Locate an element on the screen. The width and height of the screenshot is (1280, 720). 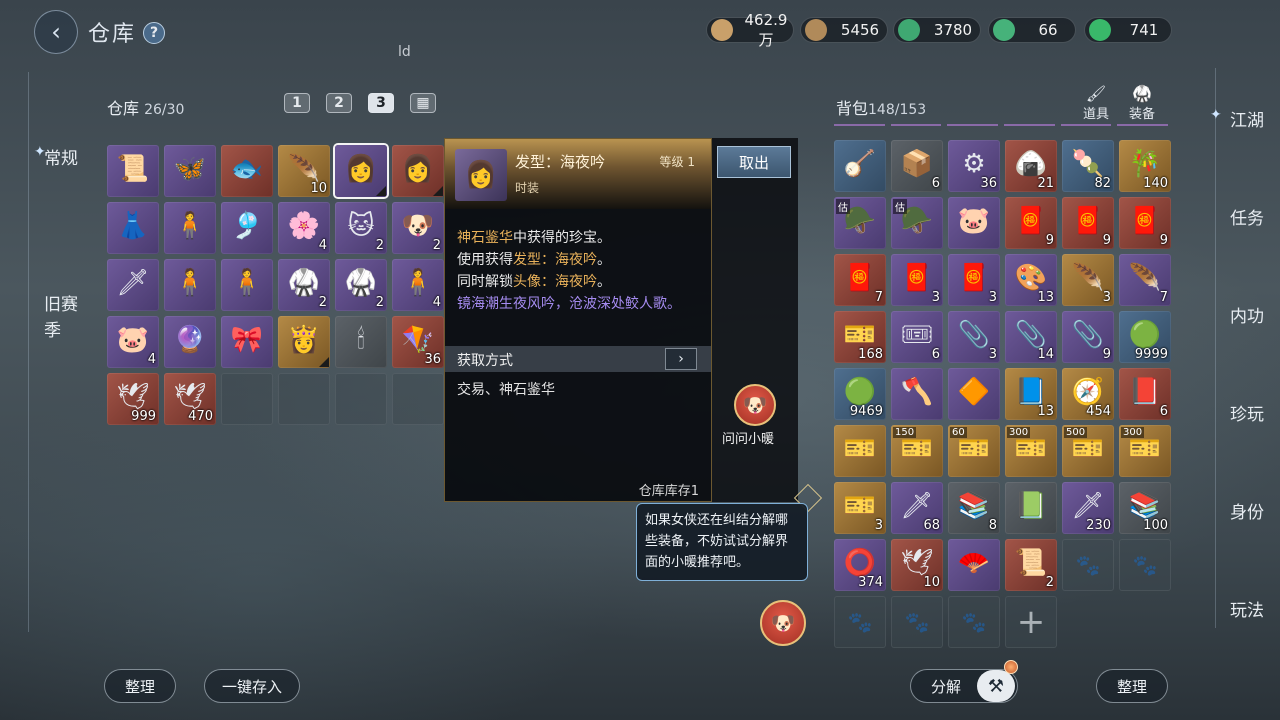
item-slot: 🐷 4 is located at coordinates (133, 342).